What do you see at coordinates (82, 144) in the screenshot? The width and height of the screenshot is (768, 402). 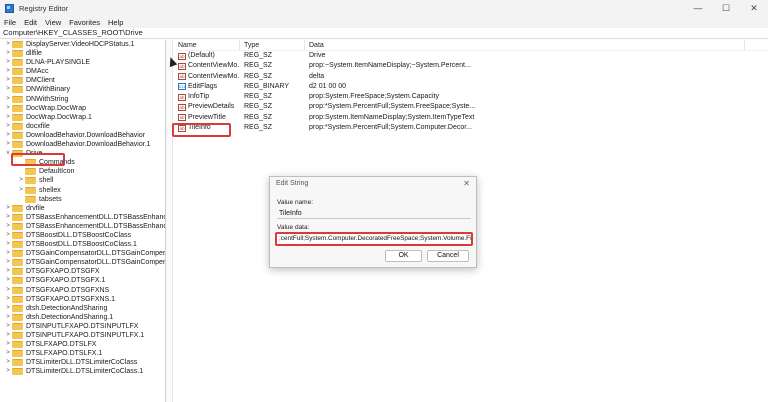 I see `tree-item: > DownloadBehavior.DownloadBehavior.1` at bounding box center [82, 144].